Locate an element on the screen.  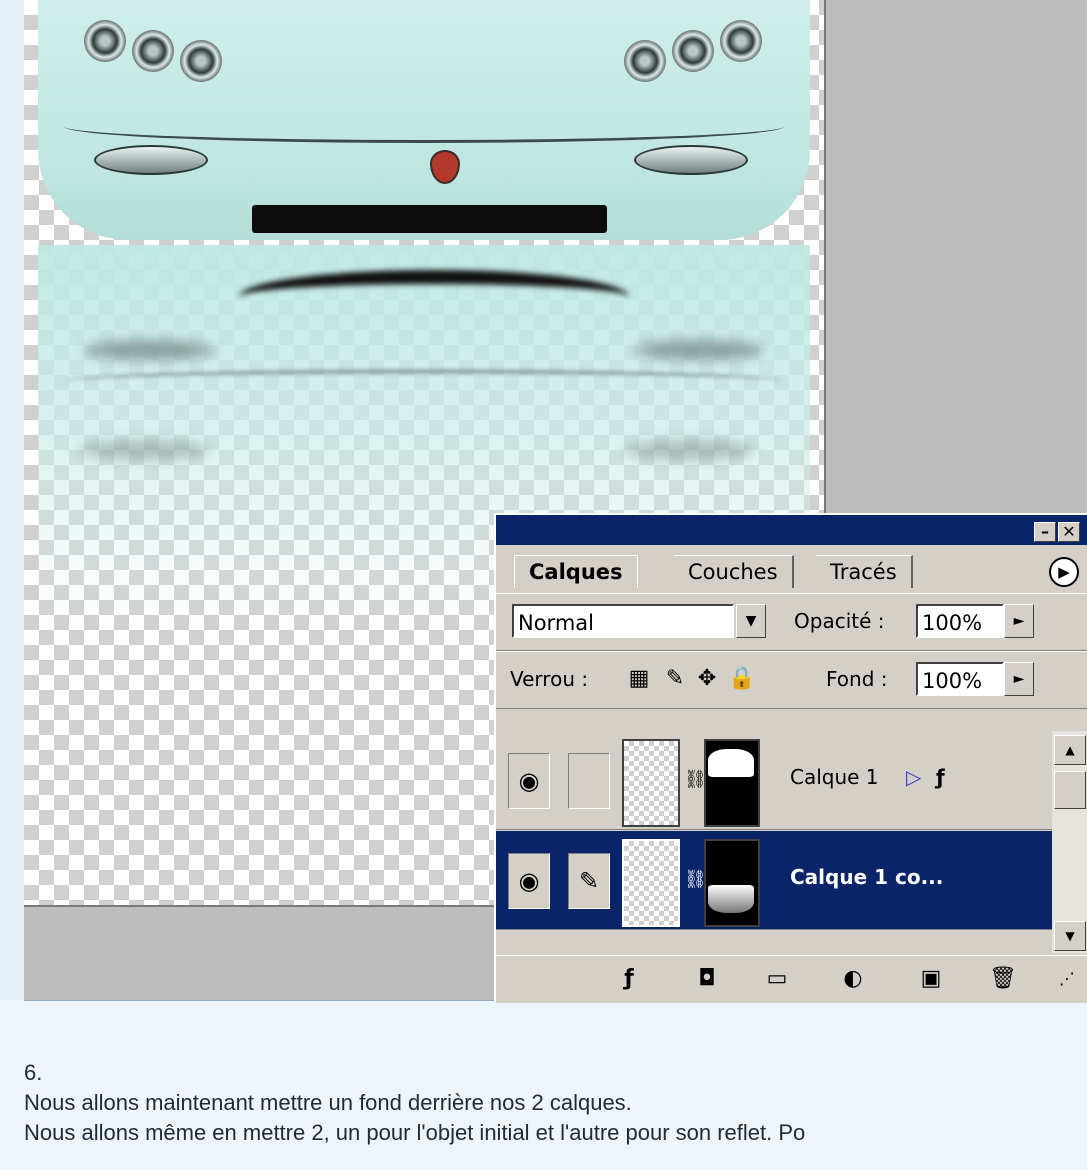
fog-light-left is located at coordinates (151, 160).